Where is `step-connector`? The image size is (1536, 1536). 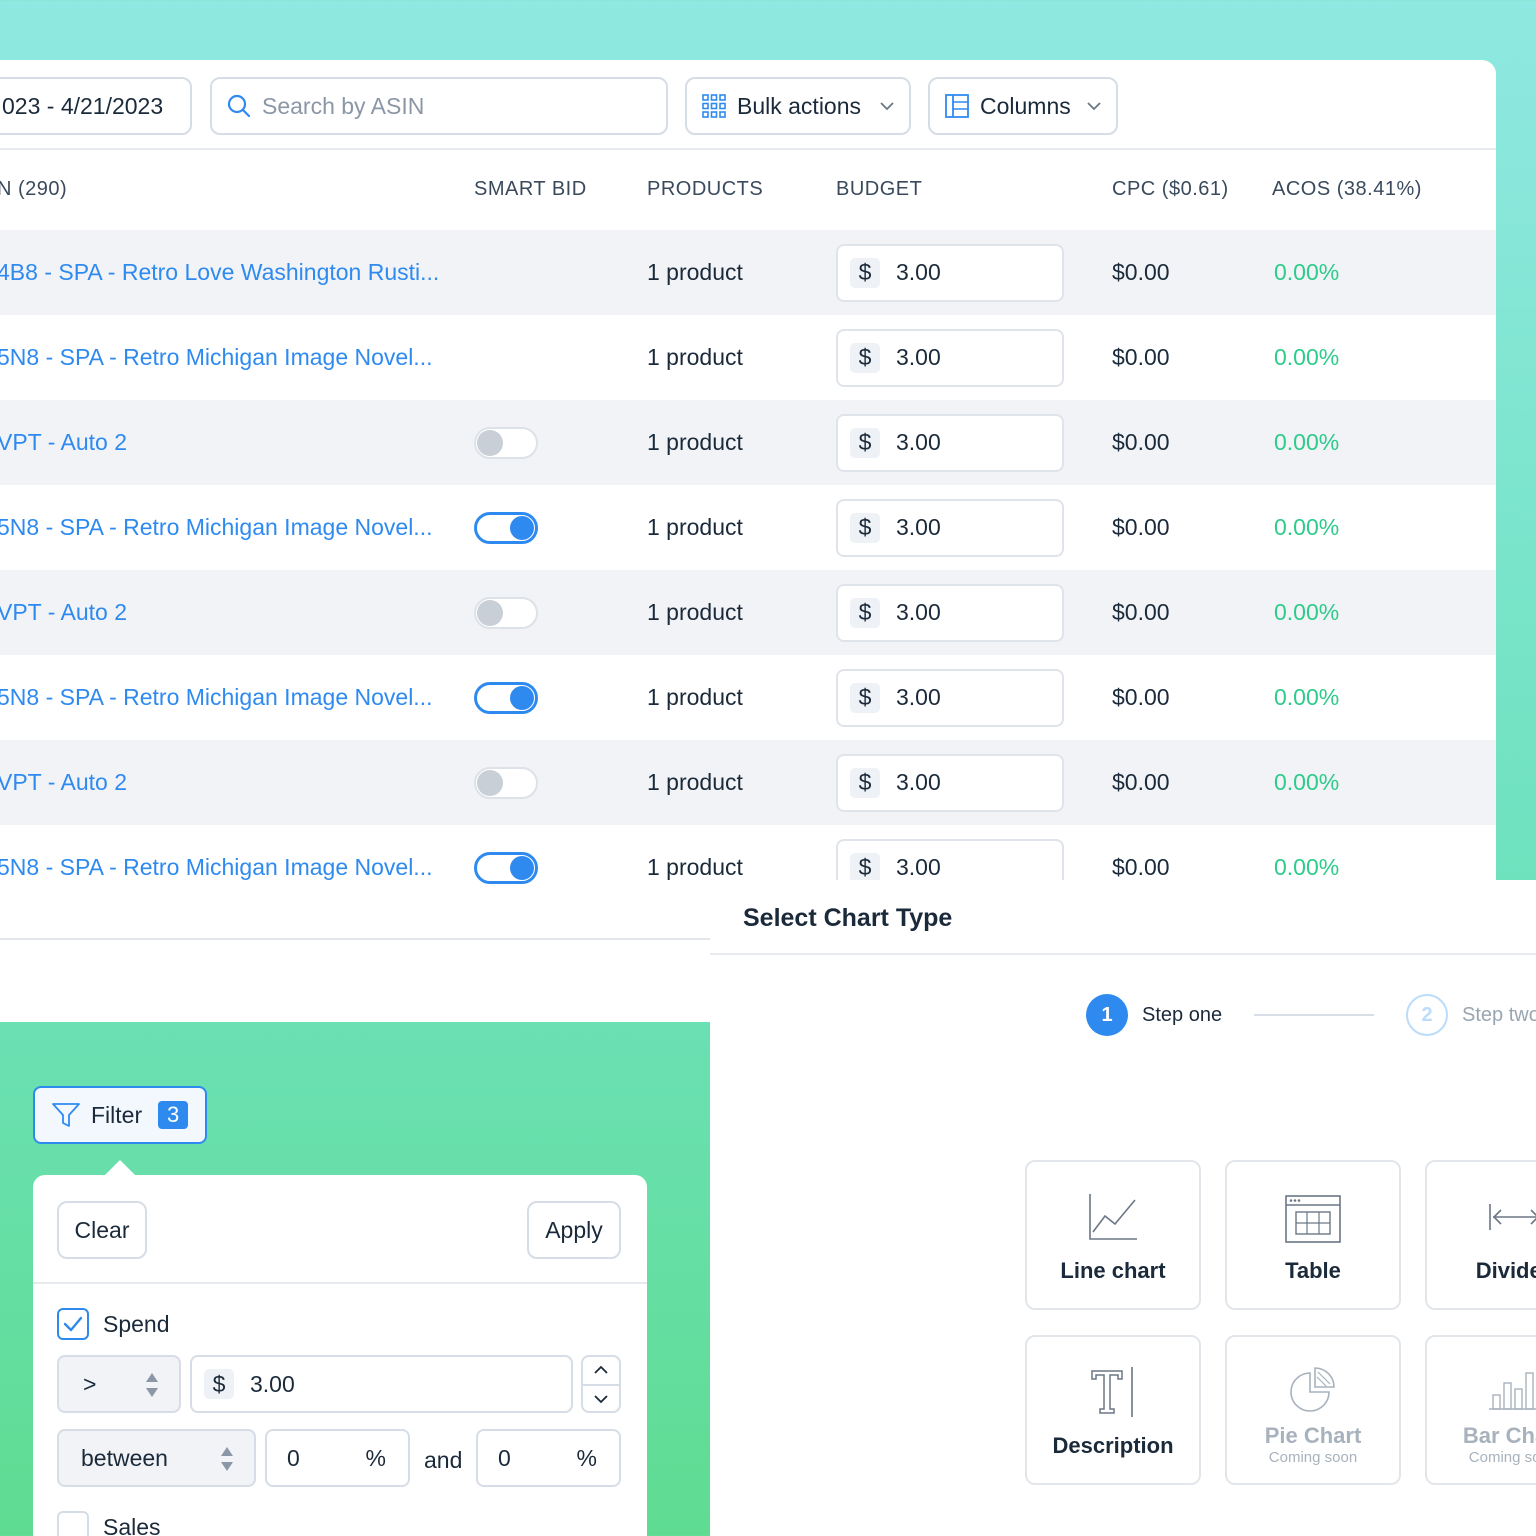 step-connector is located at coordinates (1314, 1015).